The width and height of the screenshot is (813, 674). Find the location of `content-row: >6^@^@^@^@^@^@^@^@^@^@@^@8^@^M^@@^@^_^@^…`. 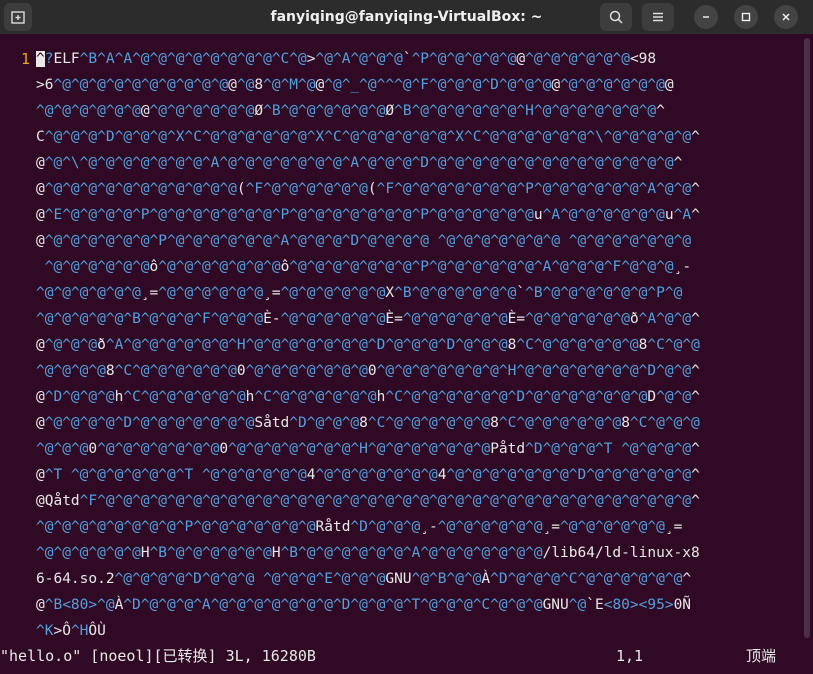

content-row: >6^@^@^@^@^@^@^@^@^@^@@^@8^@^M^@@^@^_^@^… is located at coordinates (355, 85).